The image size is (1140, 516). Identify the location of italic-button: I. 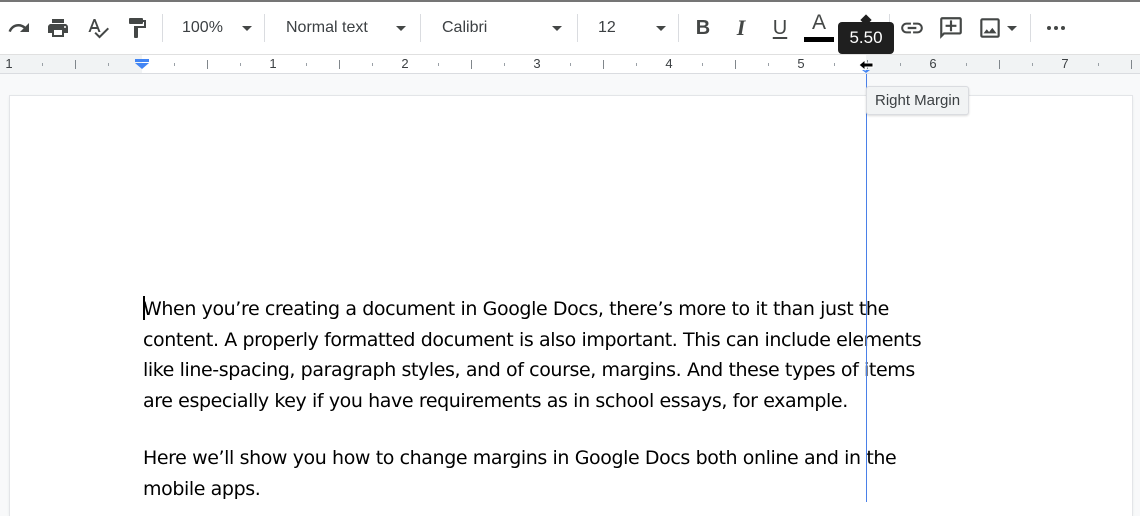
(741, 28).